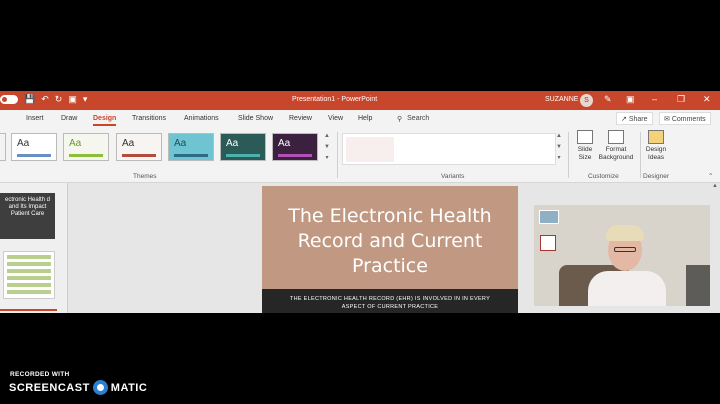  What do you see at coordinates (608, 99) in the screenshot?
I see `pen-icon: ✎` at bounding box center [608, 99].